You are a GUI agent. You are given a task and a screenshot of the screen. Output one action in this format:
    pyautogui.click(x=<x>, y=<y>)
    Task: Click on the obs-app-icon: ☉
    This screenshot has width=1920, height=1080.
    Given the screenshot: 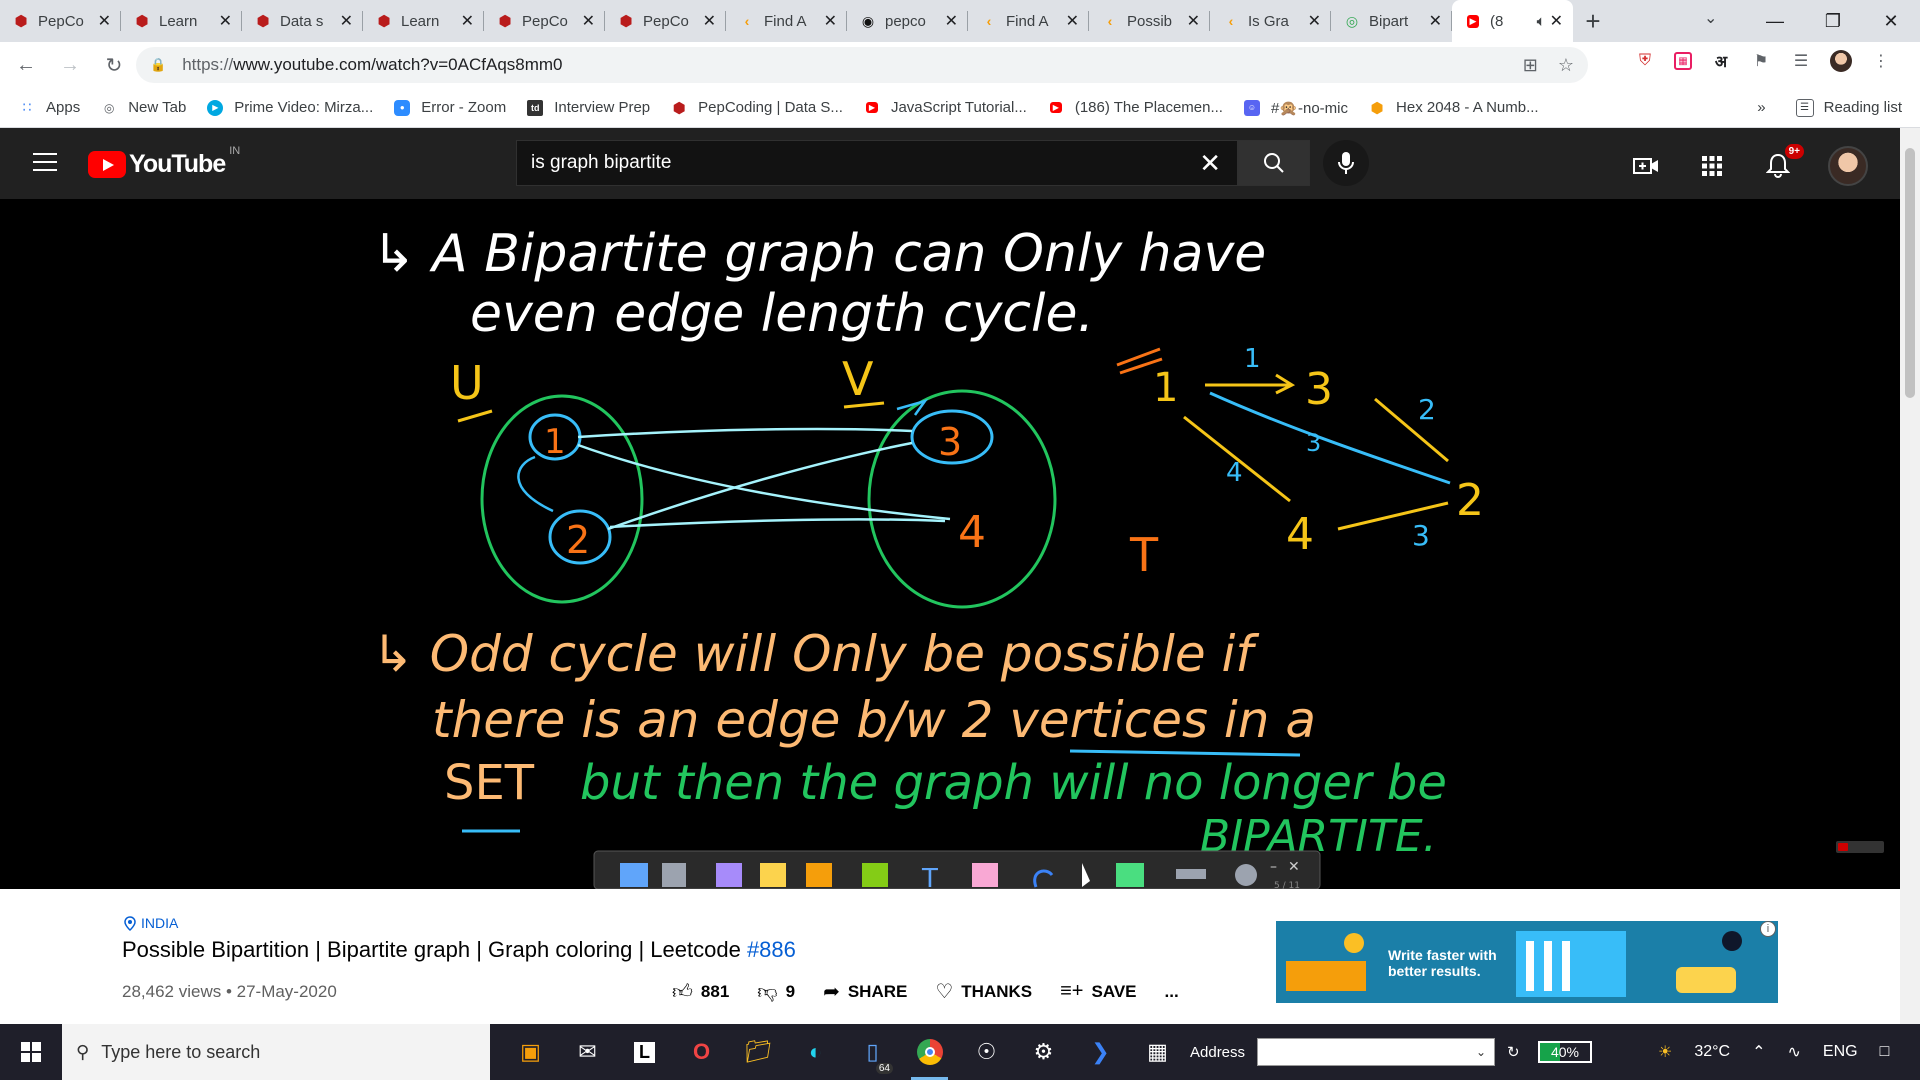 What is the action you would take?
    pyautogui.click(x=986, y=1052)
    